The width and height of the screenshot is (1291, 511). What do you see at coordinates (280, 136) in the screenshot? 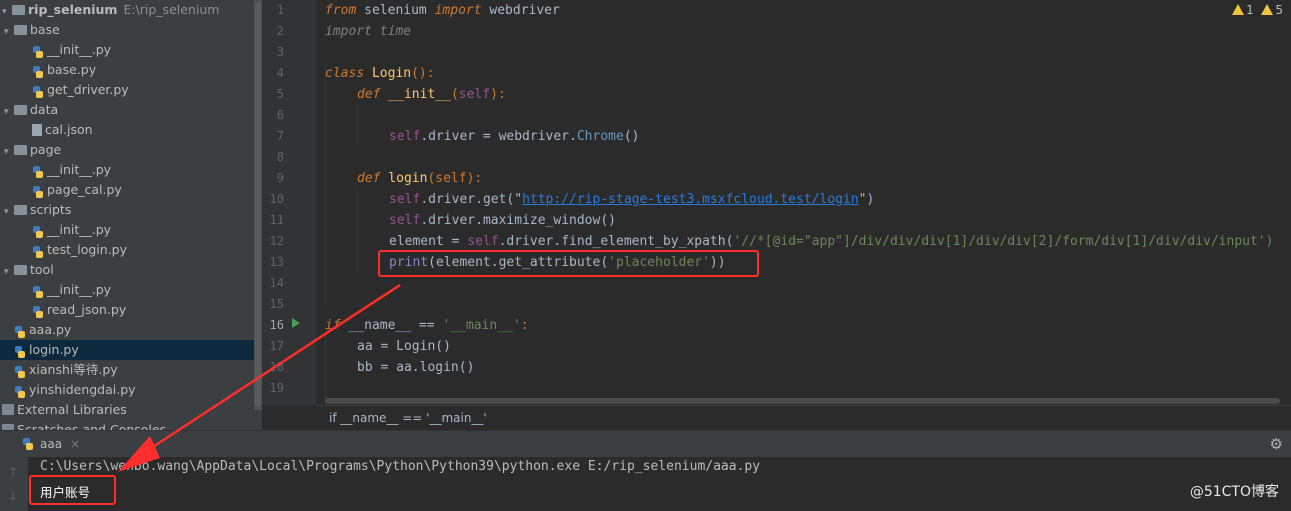
I see `line-number: 7` at bounding box center [280, 136].